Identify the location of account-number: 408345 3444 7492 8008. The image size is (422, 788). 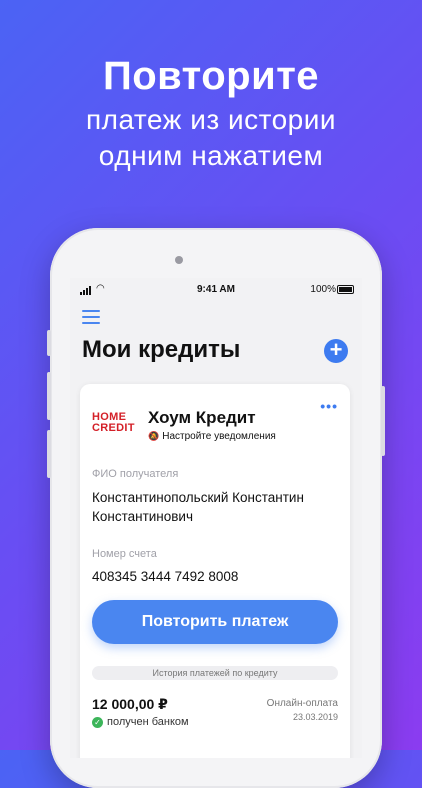
(165, 576).